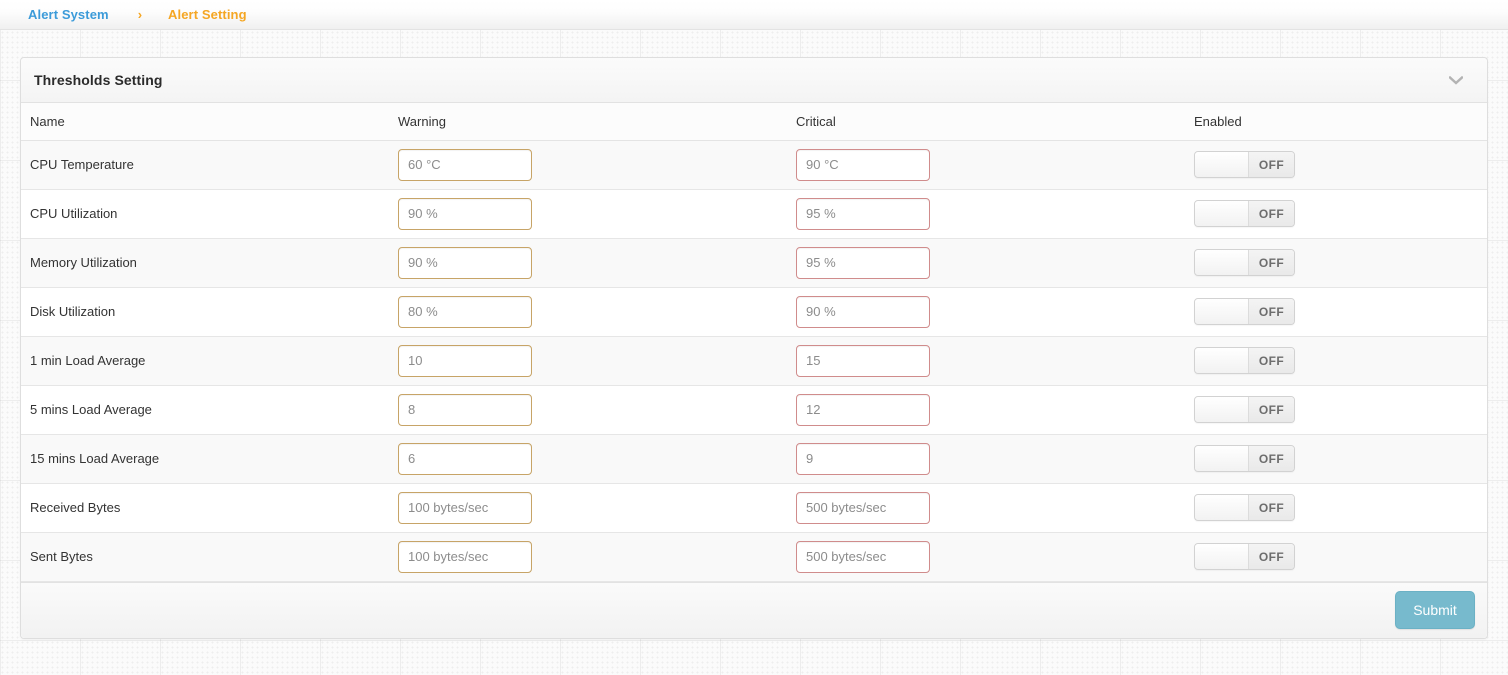 The width and height of the screenshot is (1508, 675). What do you see at coordinates (205, 361) in the screenshot?
I see `threshold-name: 1 min Load Average` at bounding box center [205, 361].